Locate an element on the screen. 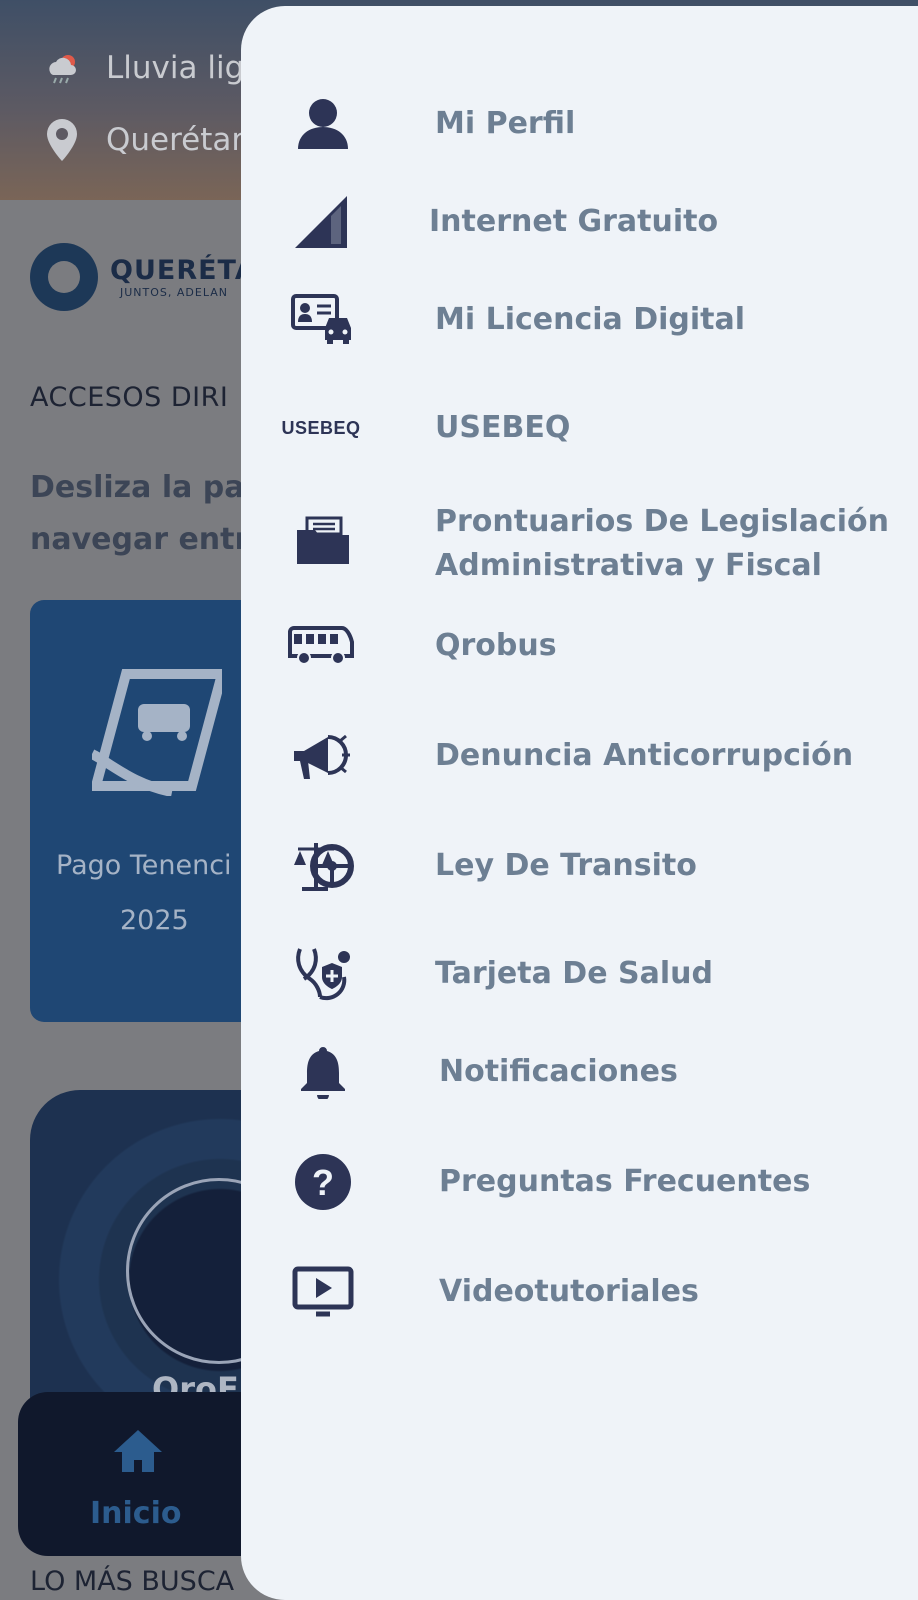  home-icon is located at coordinates (138, 1453).